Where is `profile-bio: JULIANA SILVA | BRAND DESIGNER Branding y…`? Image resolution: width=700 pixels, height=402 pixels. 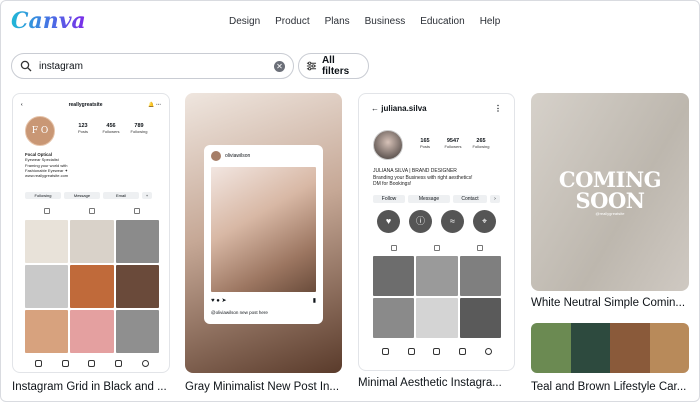 profile-bio: JULIANA SILVA | BRAND DESIGNER Branding y… is located at coordinates (423, 178).